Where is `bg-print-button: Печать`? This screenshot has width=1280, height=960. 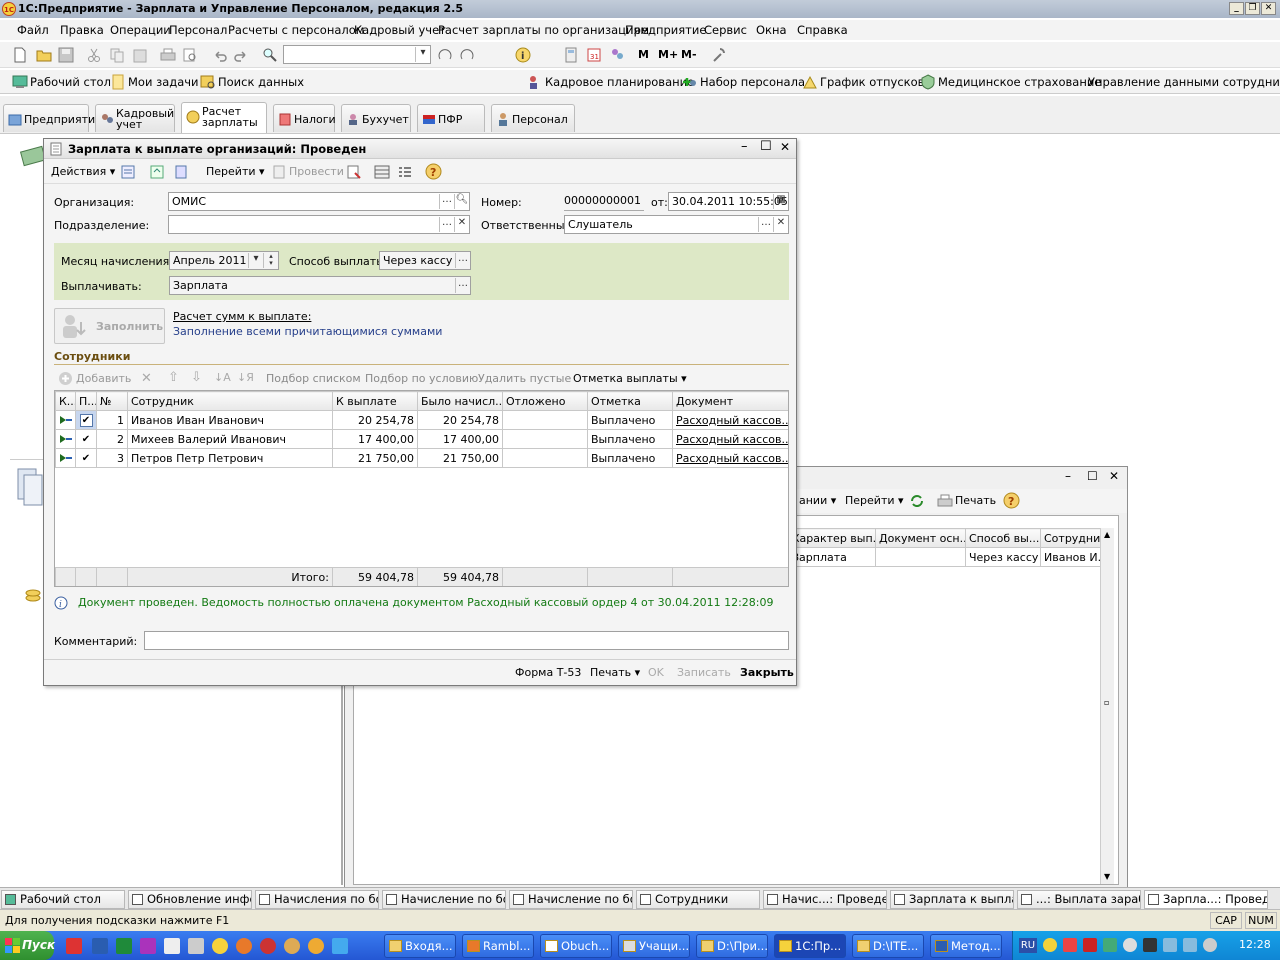
bg-print-button: Печать is located at coordinates (975, 500).